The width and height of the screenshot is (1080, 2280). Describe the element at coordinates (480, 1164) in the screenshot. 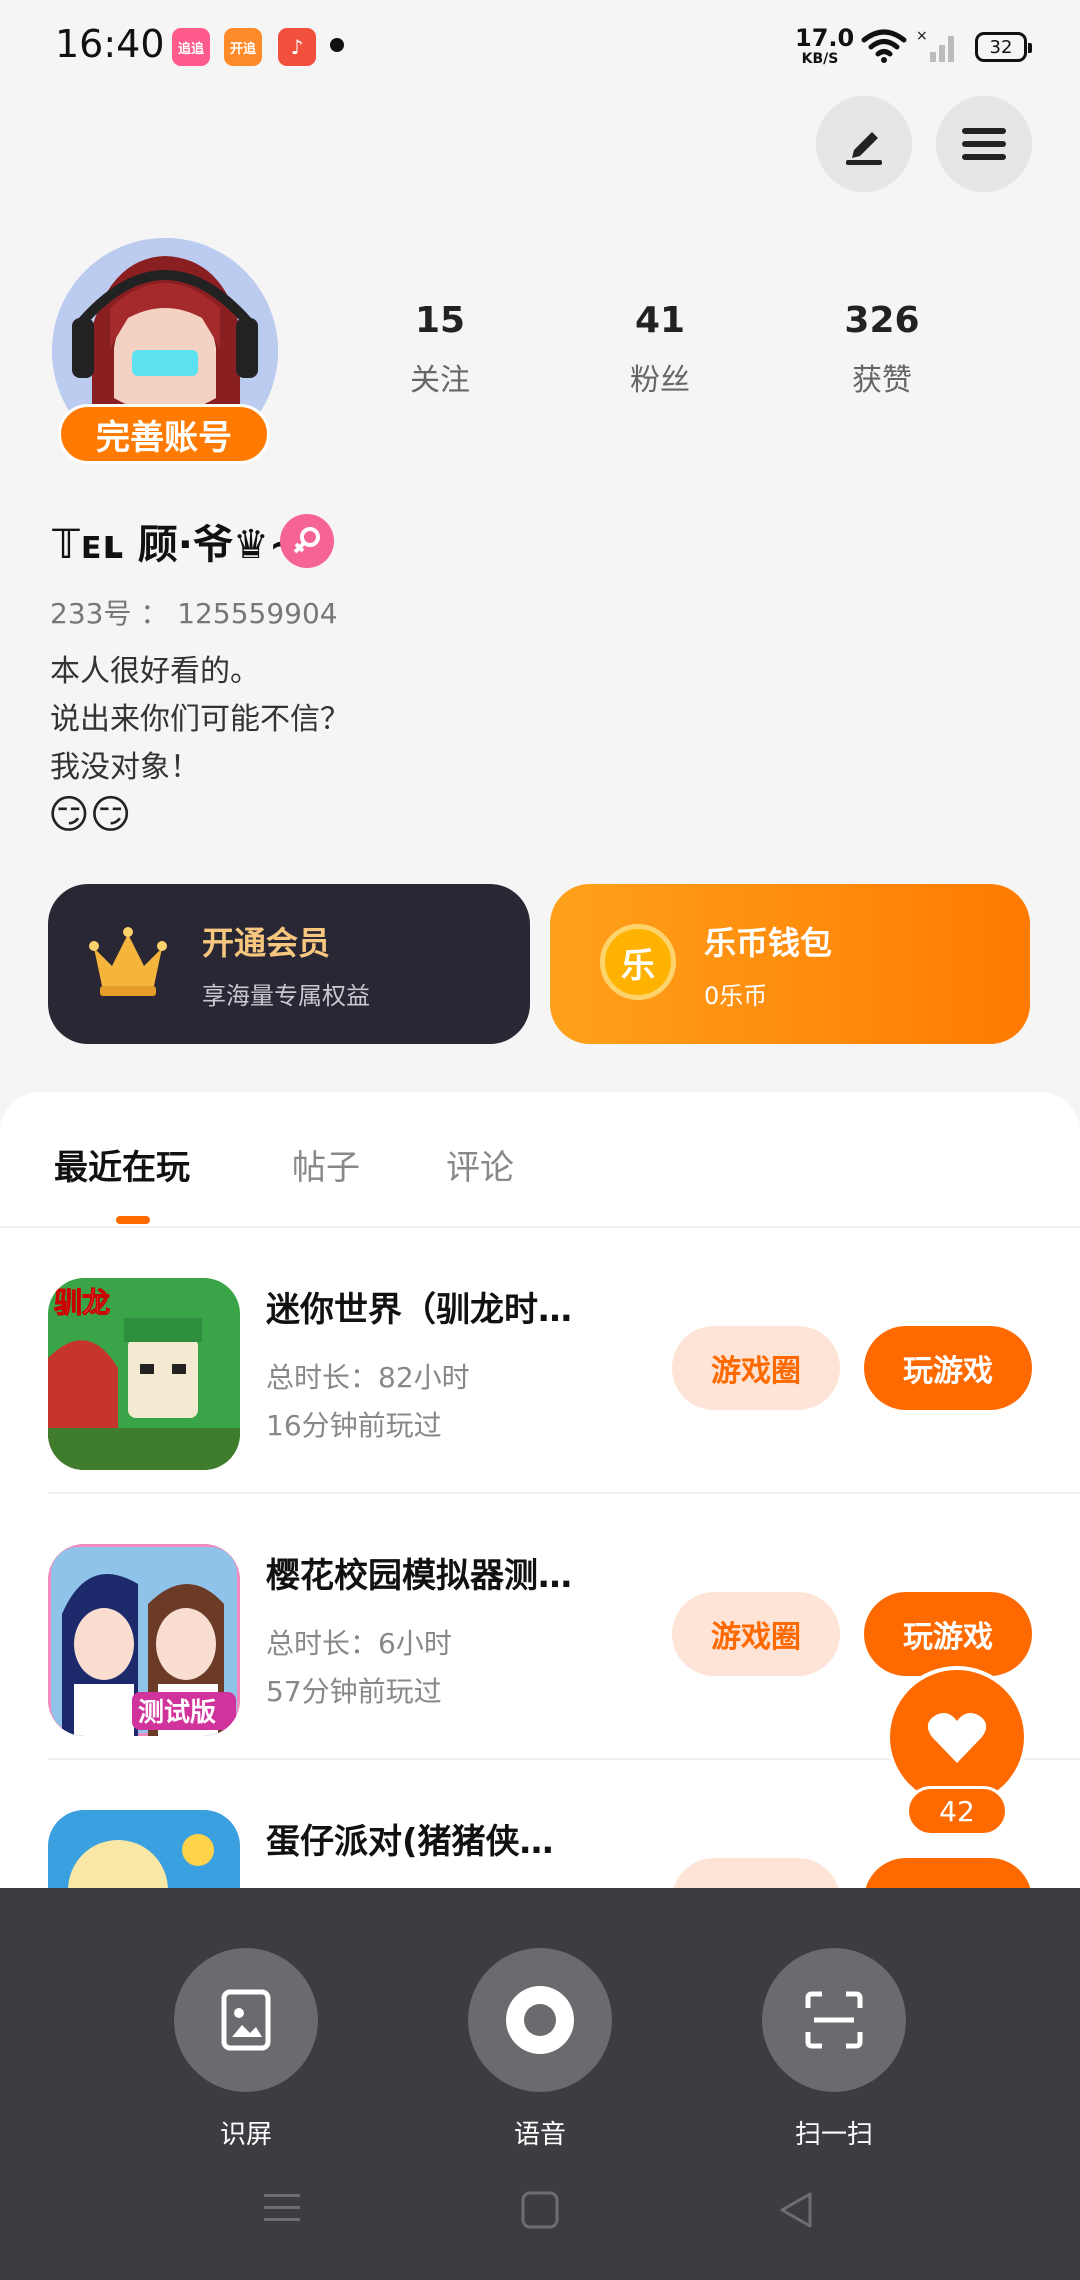

I see `tab-comments: 评论` at that location.